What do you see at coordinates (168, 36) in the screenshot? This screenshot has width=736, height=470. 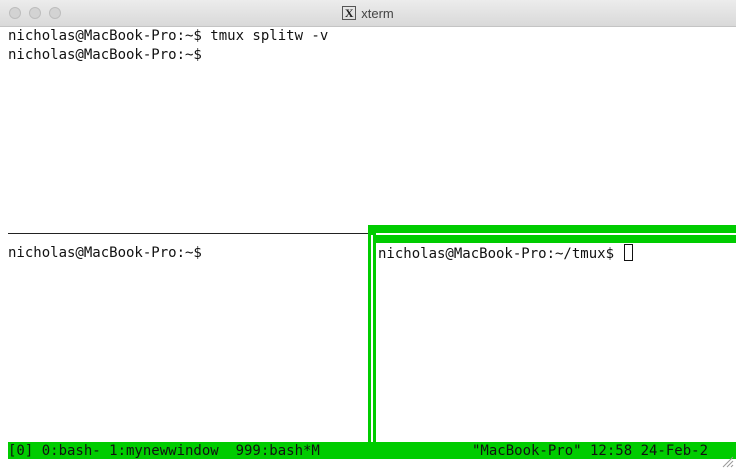 I see `terminal-line: nicholas@MacBook-Pro:~$ tmux splitw -v` at bounding box center [168, 36].